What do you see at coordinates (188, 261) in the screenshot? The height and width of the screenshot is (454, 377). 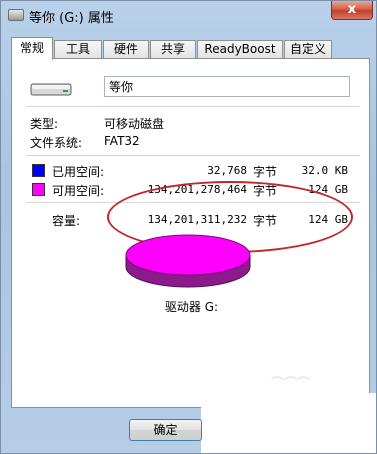 I see `disk-usage-pie` at bounding box center [188, 261].